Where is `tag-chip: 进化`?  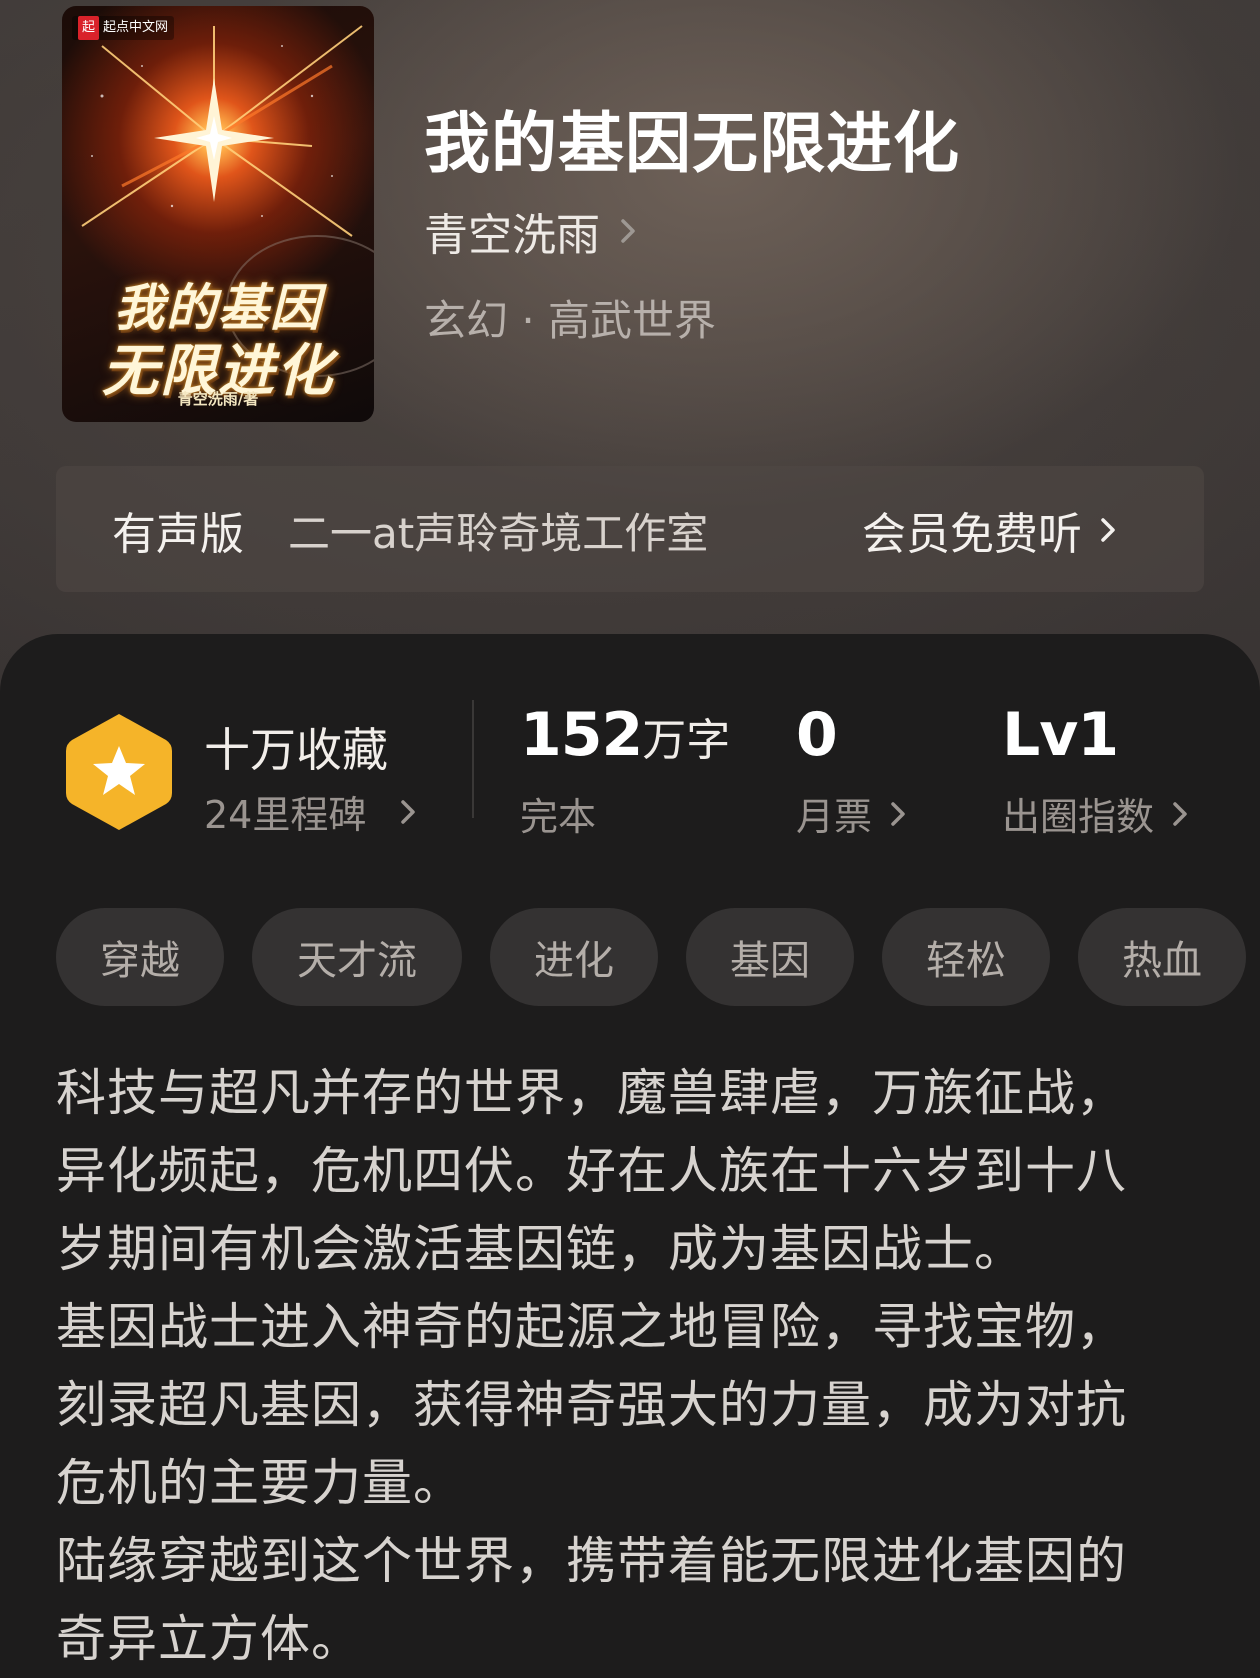
tag-chip: 进化 is located at coordinates (574, 957).